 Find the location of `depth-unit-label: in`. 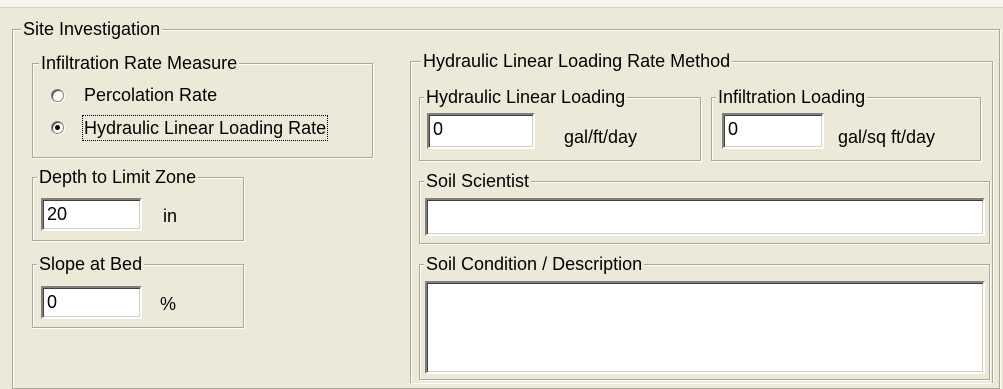

depth-unit-label: in is located at coordinates (170, 216).